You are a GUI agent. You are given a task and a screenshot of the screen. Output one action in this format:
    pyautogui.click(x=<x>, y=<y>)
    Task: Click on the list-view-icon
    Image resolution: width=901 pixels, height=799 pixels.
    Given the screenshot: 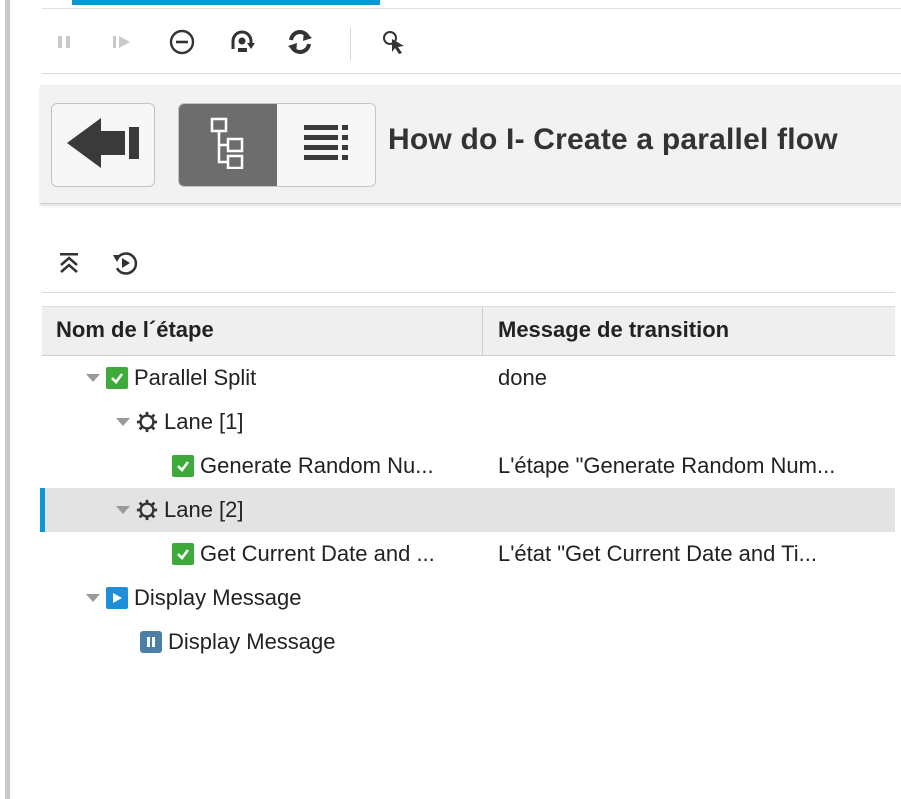 What is the action you would take?
    pyautogui.click(x=326, y=145)
    